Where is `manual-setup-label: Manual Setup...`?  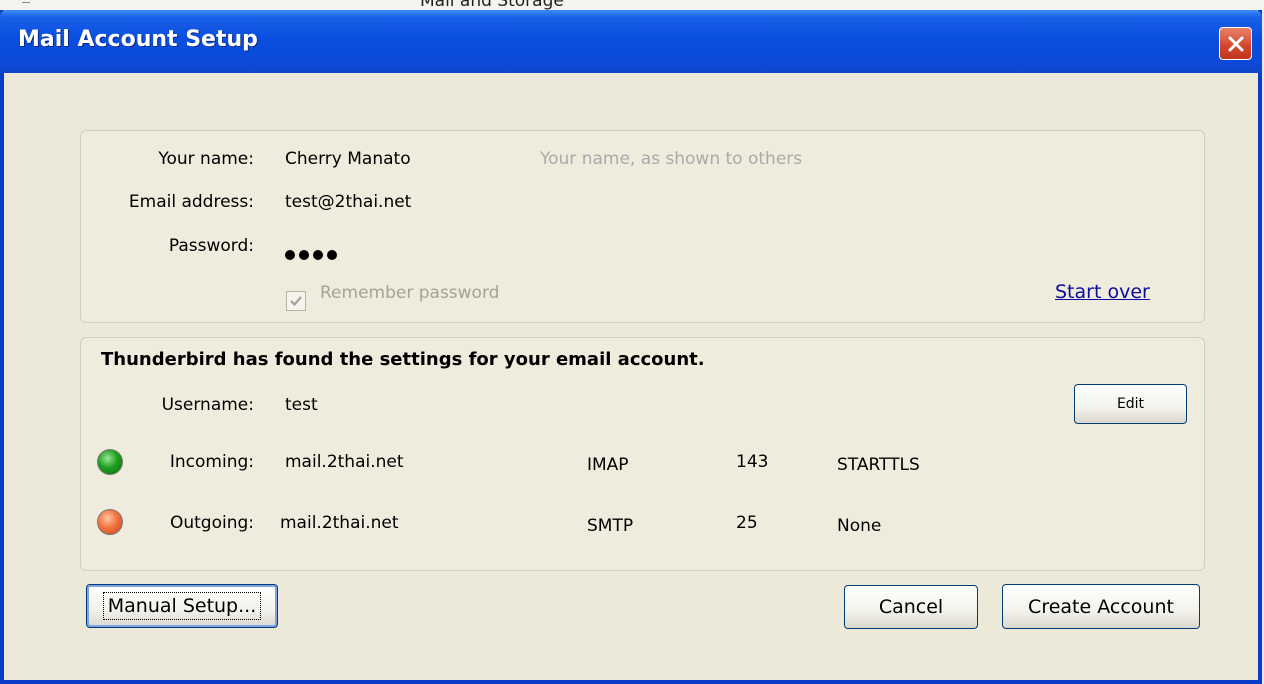
manual-setup-label: Manual Setup... is located at coordinates (182, 606).